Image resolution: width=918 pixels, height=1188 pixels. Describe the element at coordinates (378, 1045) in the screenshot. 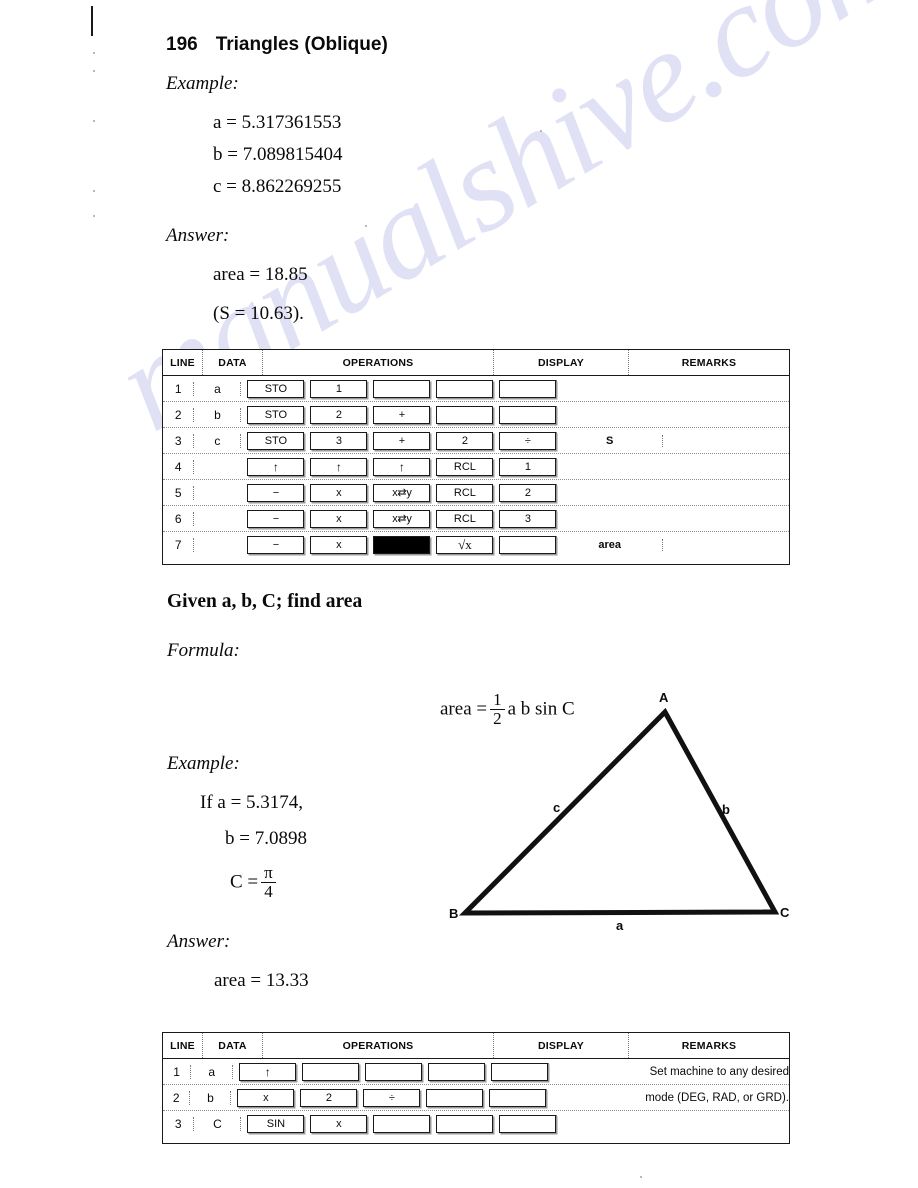

I see `table-2-col-operations: OPERATIONS` at that location.